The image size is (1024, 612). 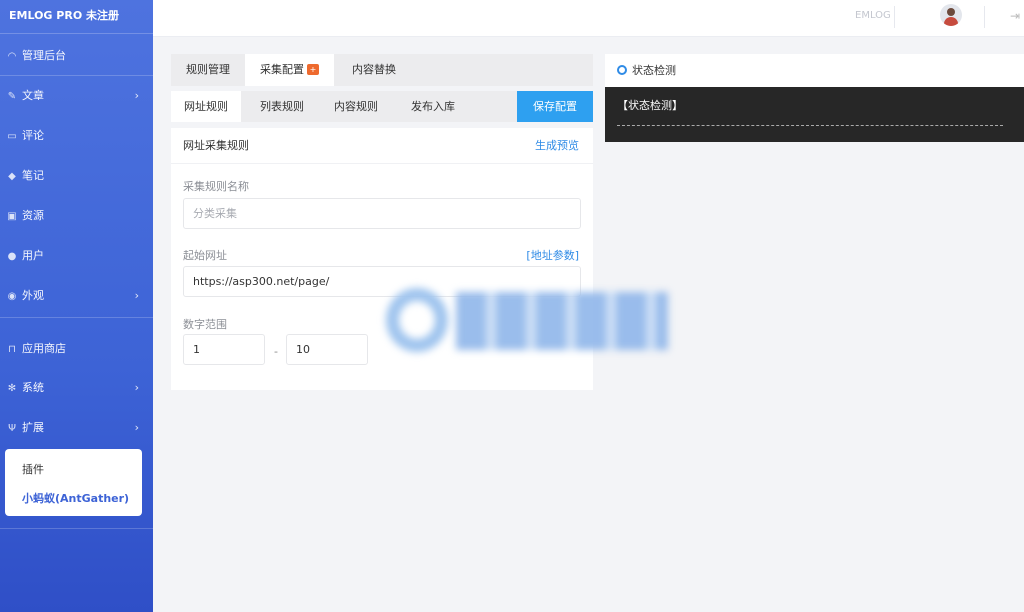 I want to click on sidebar-item-appearance: ◉ 外观 ›, so click(x=76, y=296).